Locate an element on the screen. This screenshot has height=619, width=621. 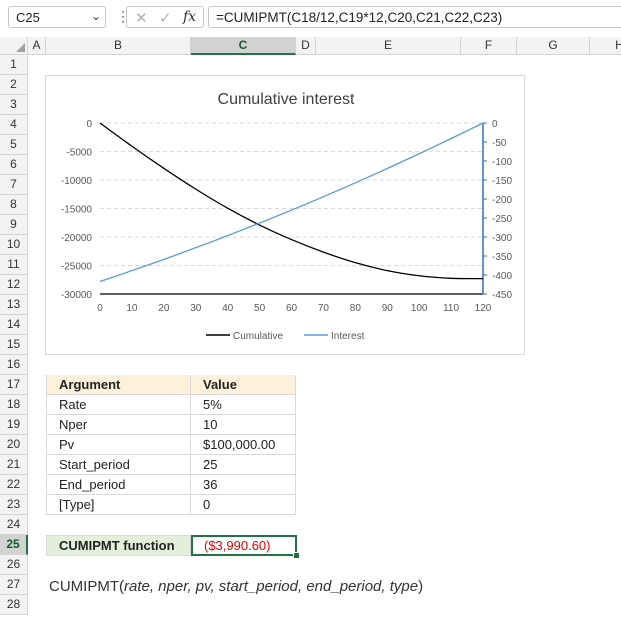
row-header-14: 14 is located at coordinates (14, 325).